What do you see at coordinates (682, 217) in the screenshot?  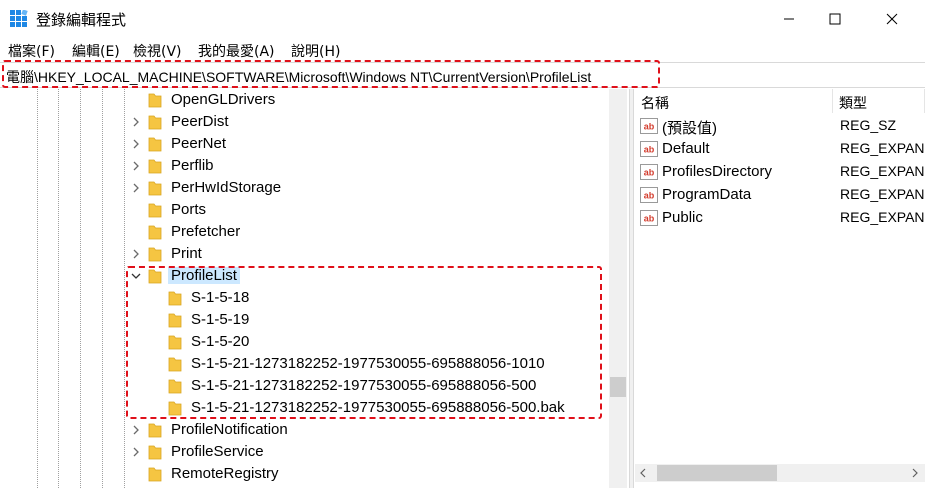 I see `value-name: Public` at bounding box center [682, 217].